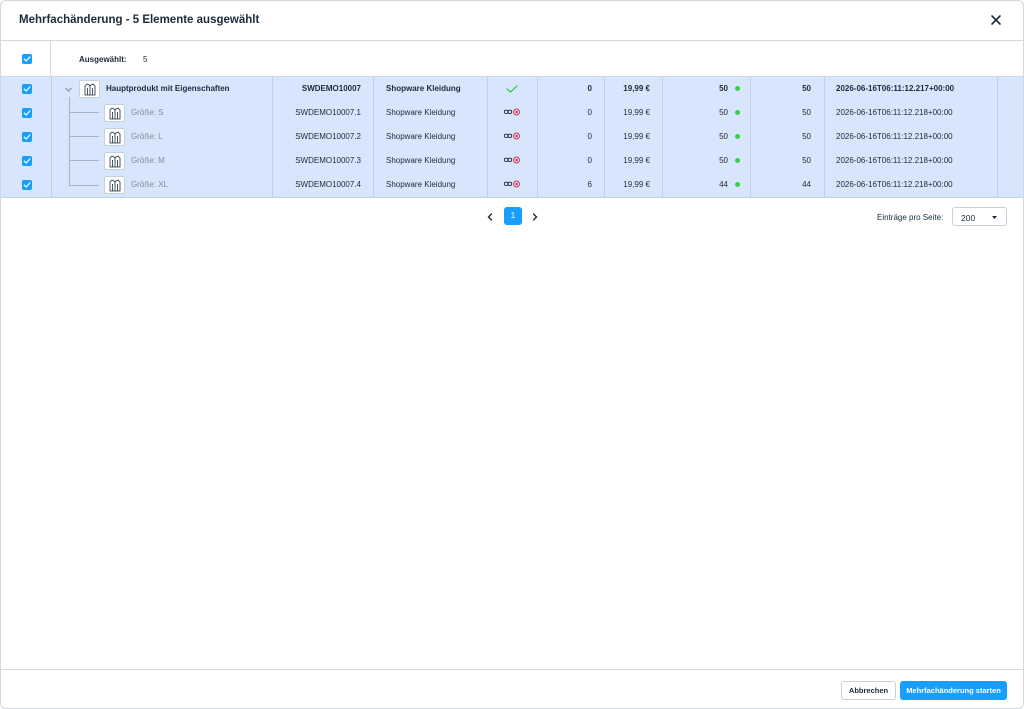 The width and height of the screenshot is (1024, 709). What do you see at coordinates (148, 161) in the screenshot?
I see `variant-name: Größe: M` at bounding box center [148, 161].